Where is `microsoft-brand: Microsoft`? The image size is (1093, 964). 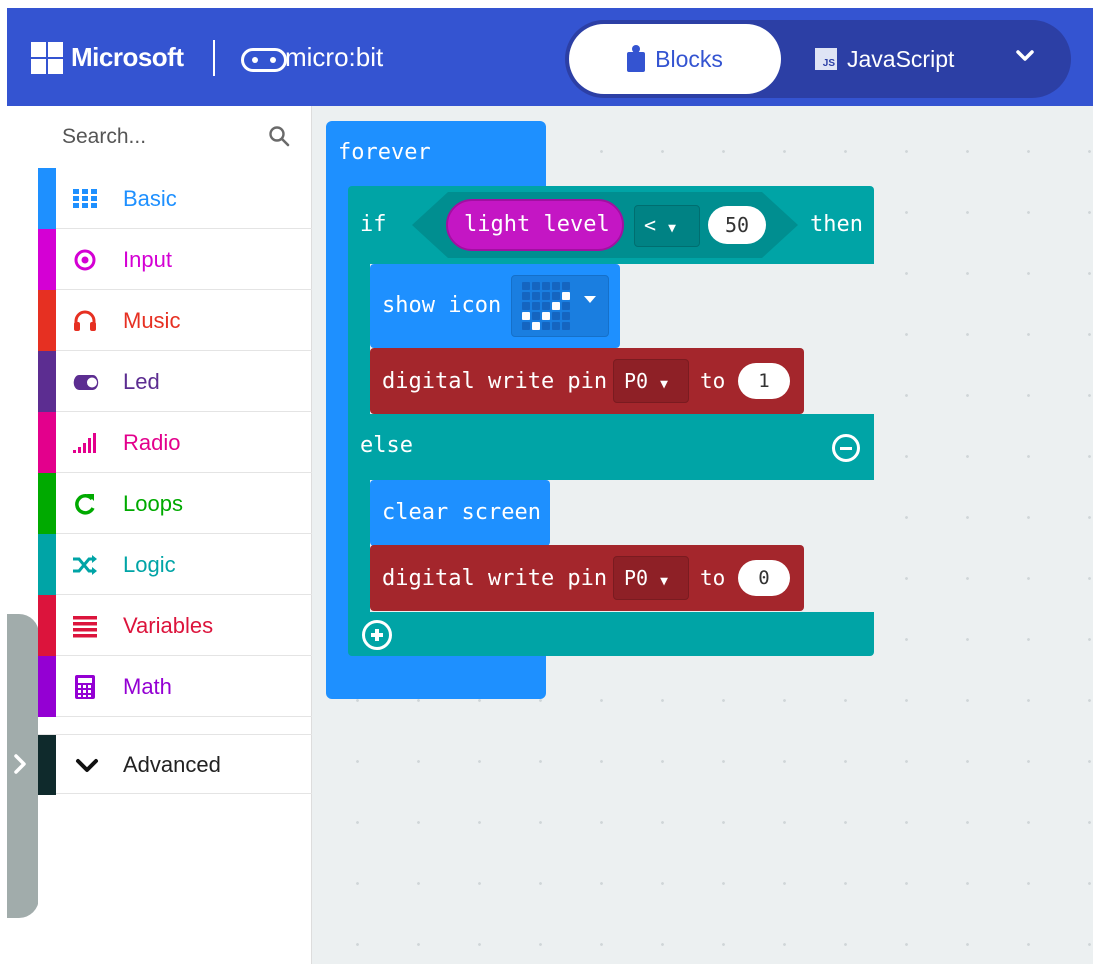
microsoft-brand: Microsoft is located at coordinates (127, 57).